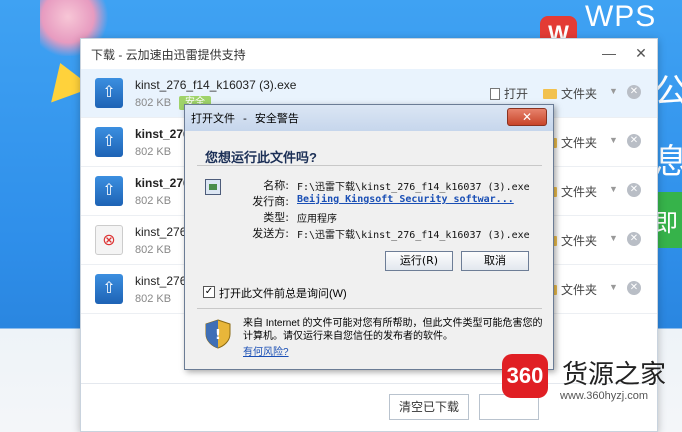 This screenshot has width=682, height=432. I want to click on shield-warning-icon: !, so click(218, 334).